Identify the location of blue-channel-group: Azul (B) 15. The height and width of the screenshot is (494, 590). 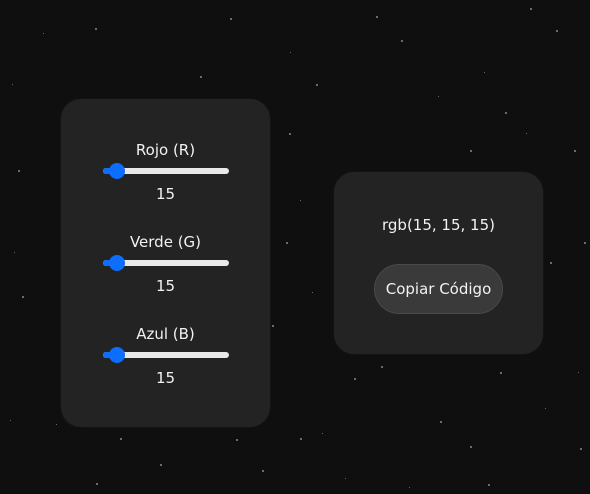
(165, 356).